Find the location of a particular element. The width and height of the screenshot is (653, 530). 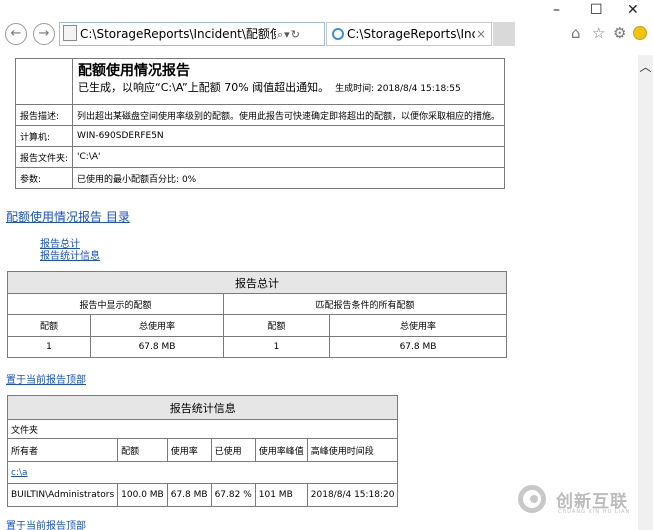

stats-col-peak-time: 高峰使用时间段 is located at coordinates (352, 450).